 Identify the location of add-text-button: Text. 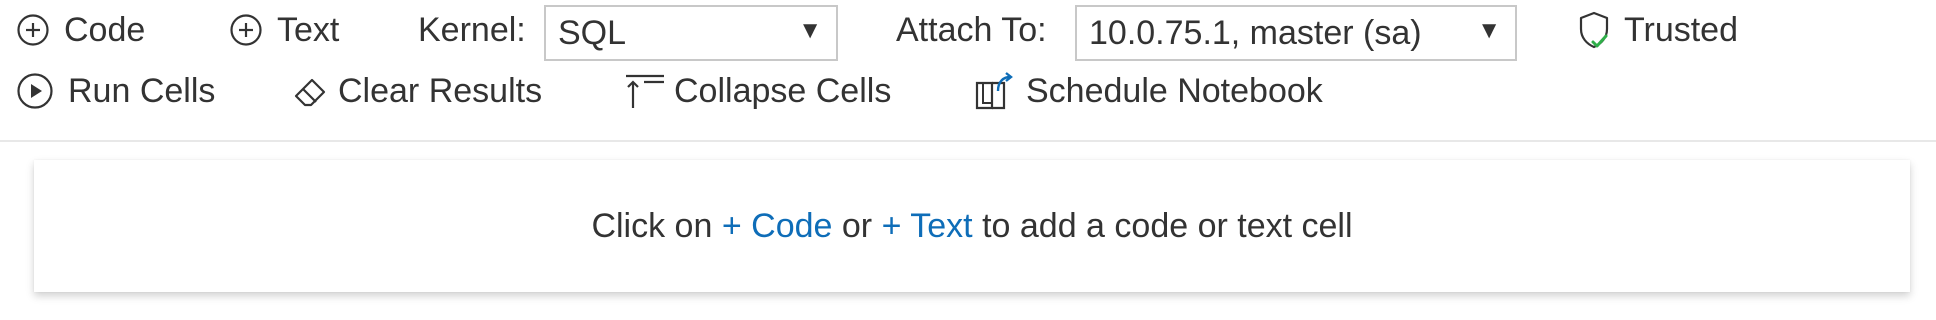
(284, 30).